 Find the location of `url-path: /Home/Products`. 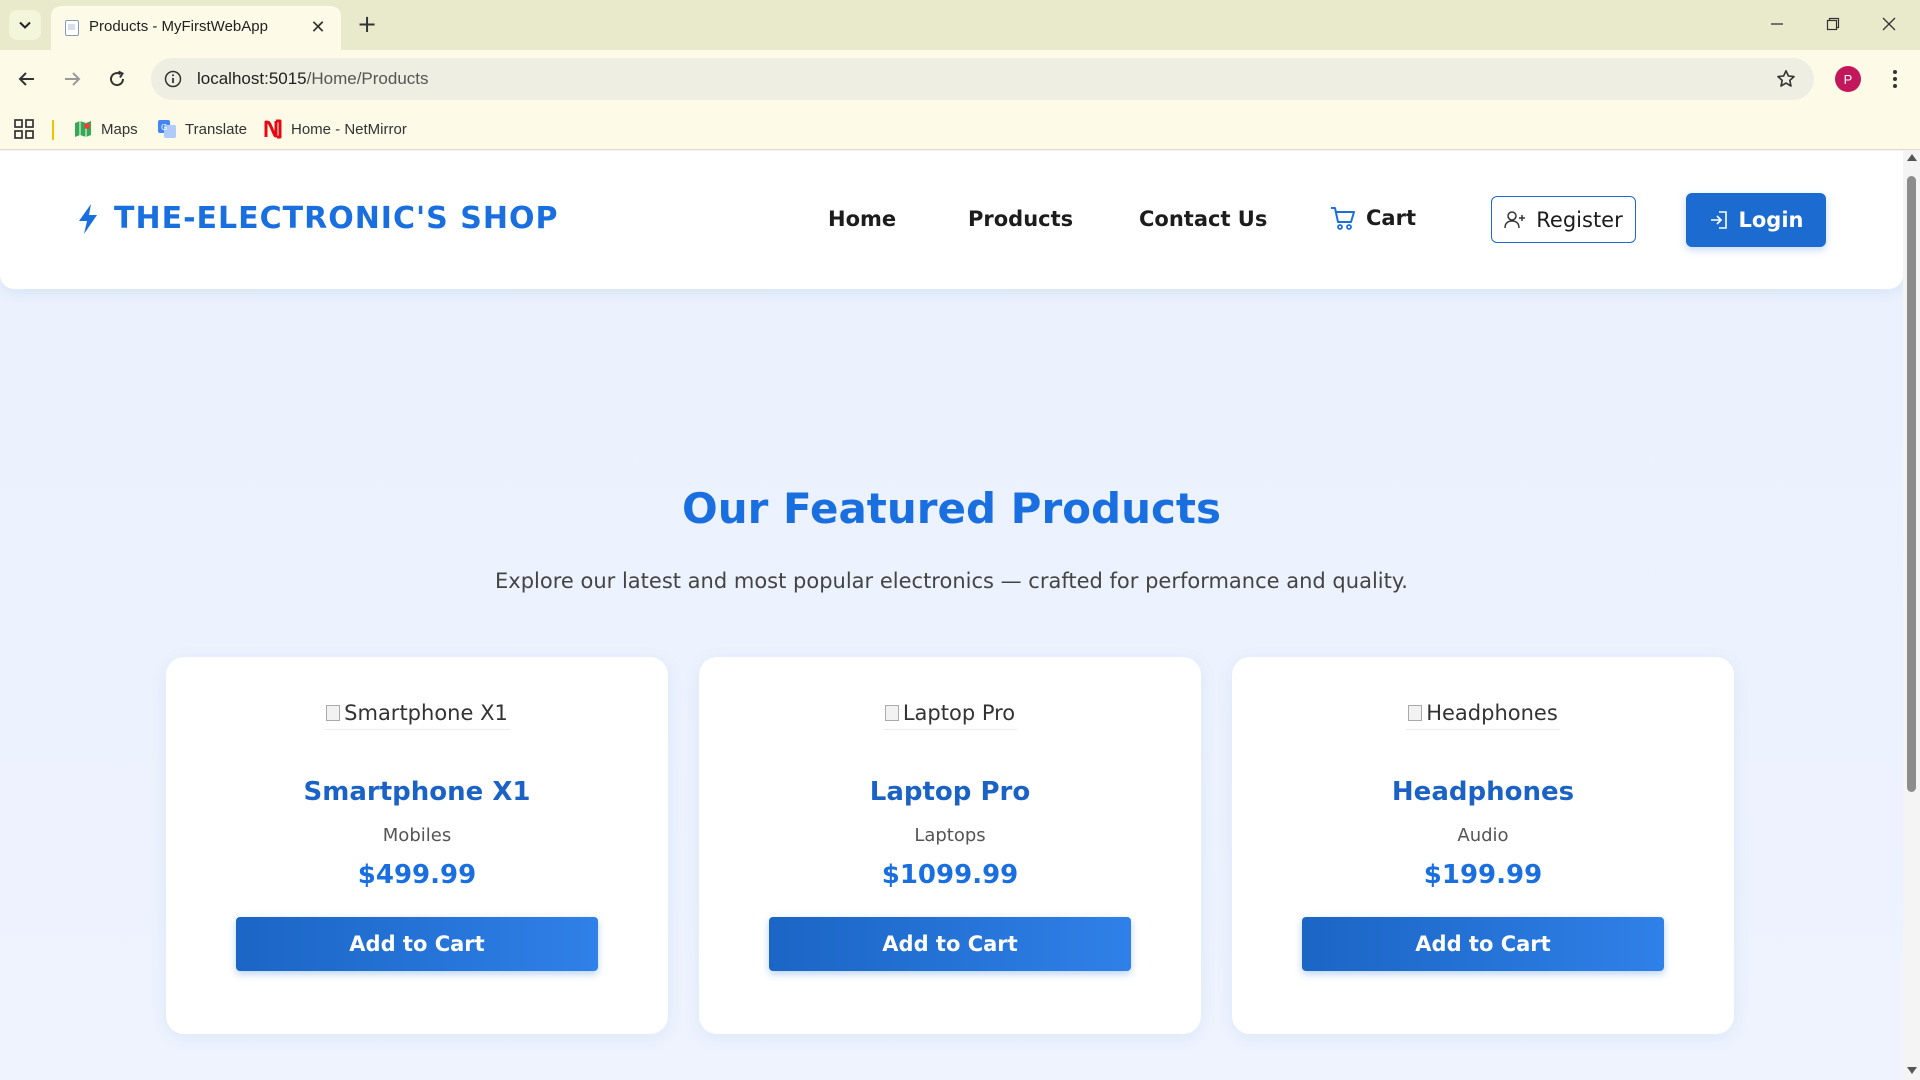

url-path: /Home/Products is located at coordinates (367, 78).